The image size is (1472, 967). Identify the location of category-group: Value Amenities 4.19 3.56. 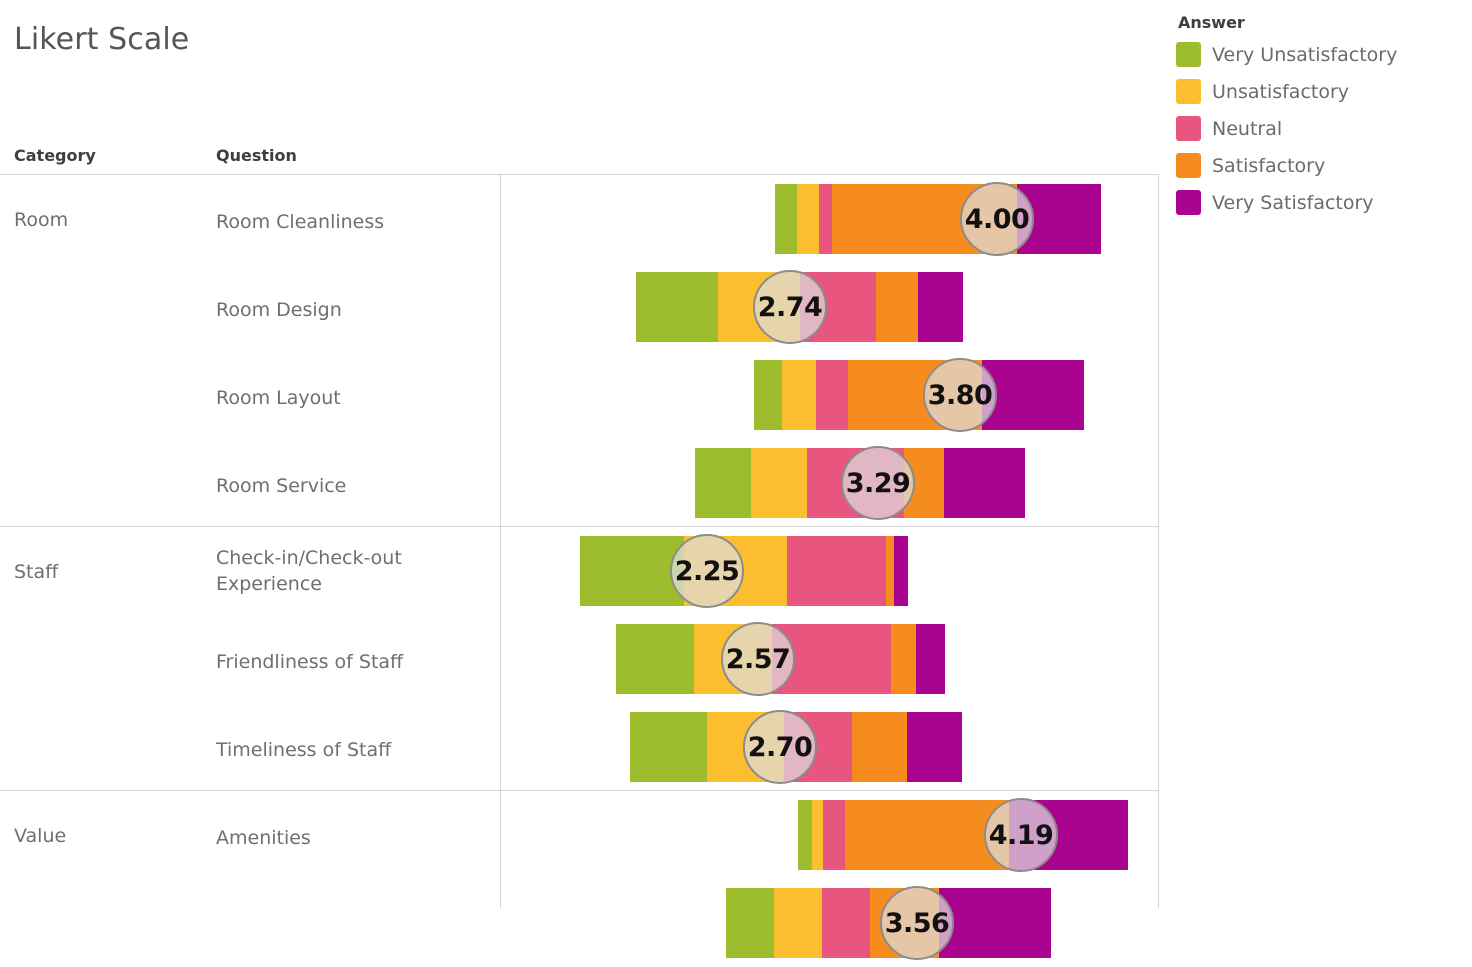
(579, 879).